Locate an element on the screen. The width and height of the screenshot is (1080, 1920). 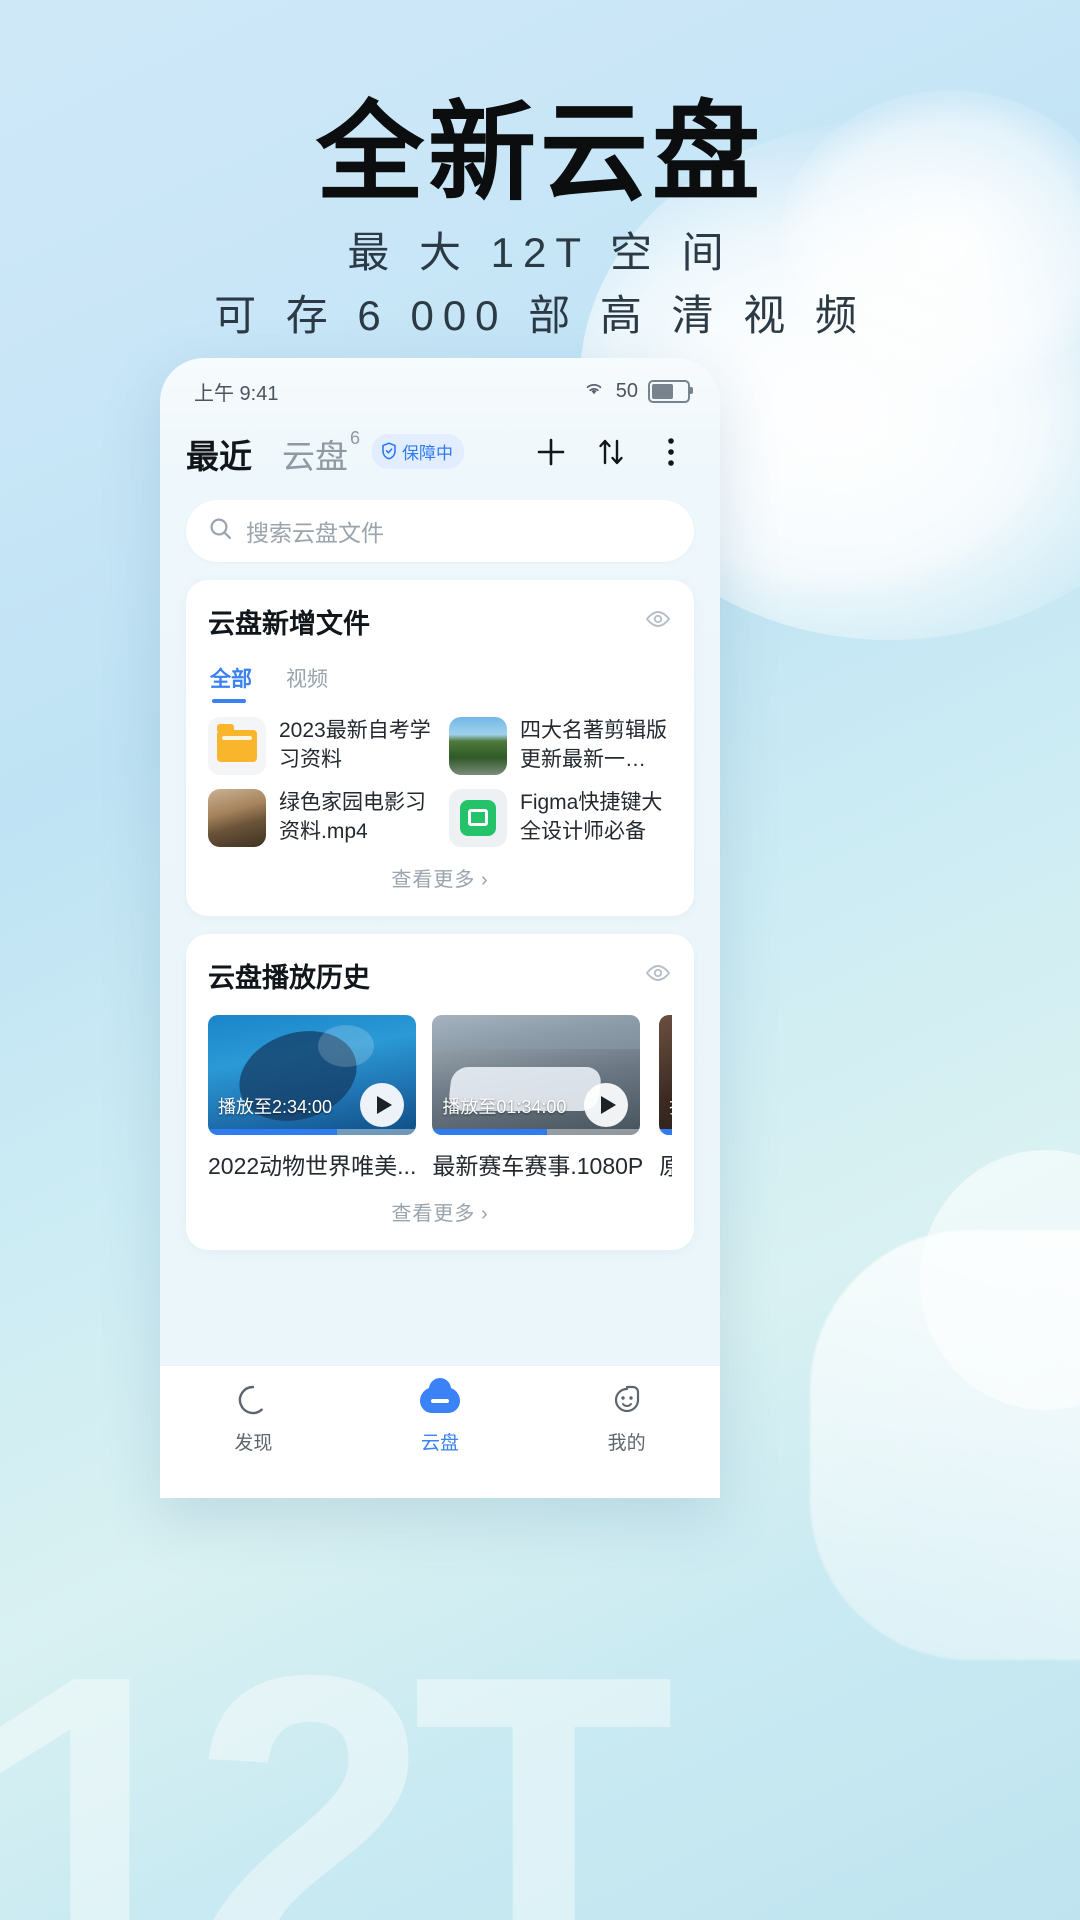
nav-label: 发现 is located at coordinates (253, 1443).